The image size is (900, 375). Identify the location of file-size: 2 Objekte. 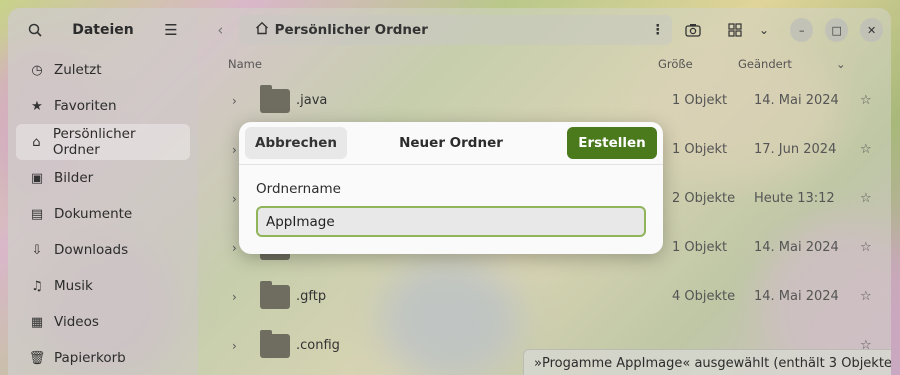
(704, 198).